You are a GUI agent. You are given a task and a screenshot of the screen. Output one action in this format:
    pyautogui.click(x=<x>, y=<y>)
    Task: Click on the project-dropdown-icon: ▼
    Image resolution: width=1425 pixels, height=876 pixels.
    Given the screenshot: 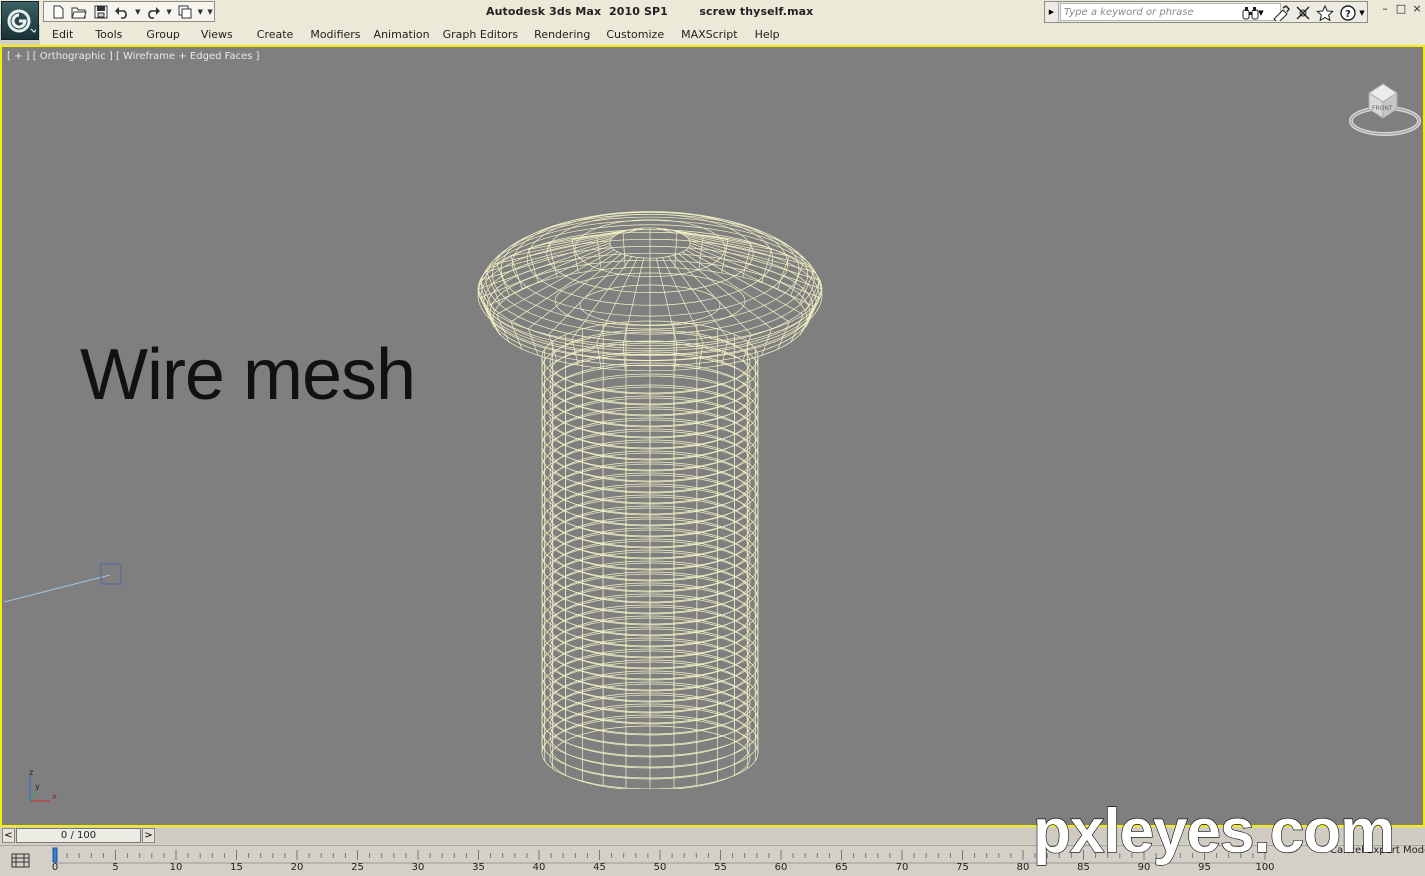 What is the action you would take?
    pyautogui.click(x=200, y=12)
    